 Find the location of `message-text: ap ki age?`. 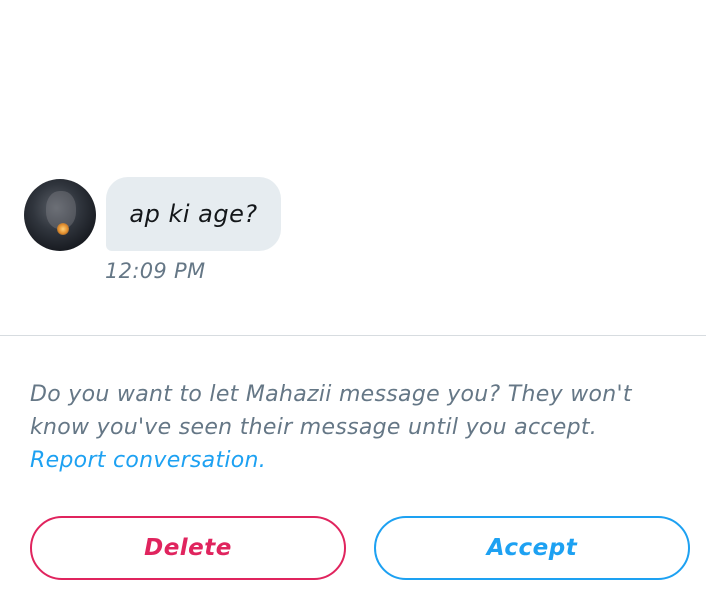

message-text: ap ki age? is located at coordinates (193, 214).